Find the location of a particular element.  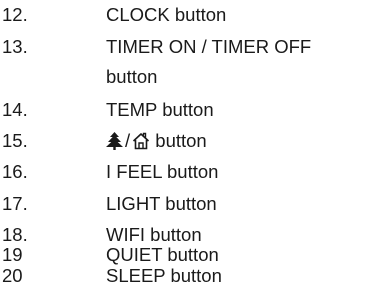

tree-icon is located at coordinates (114, 144).